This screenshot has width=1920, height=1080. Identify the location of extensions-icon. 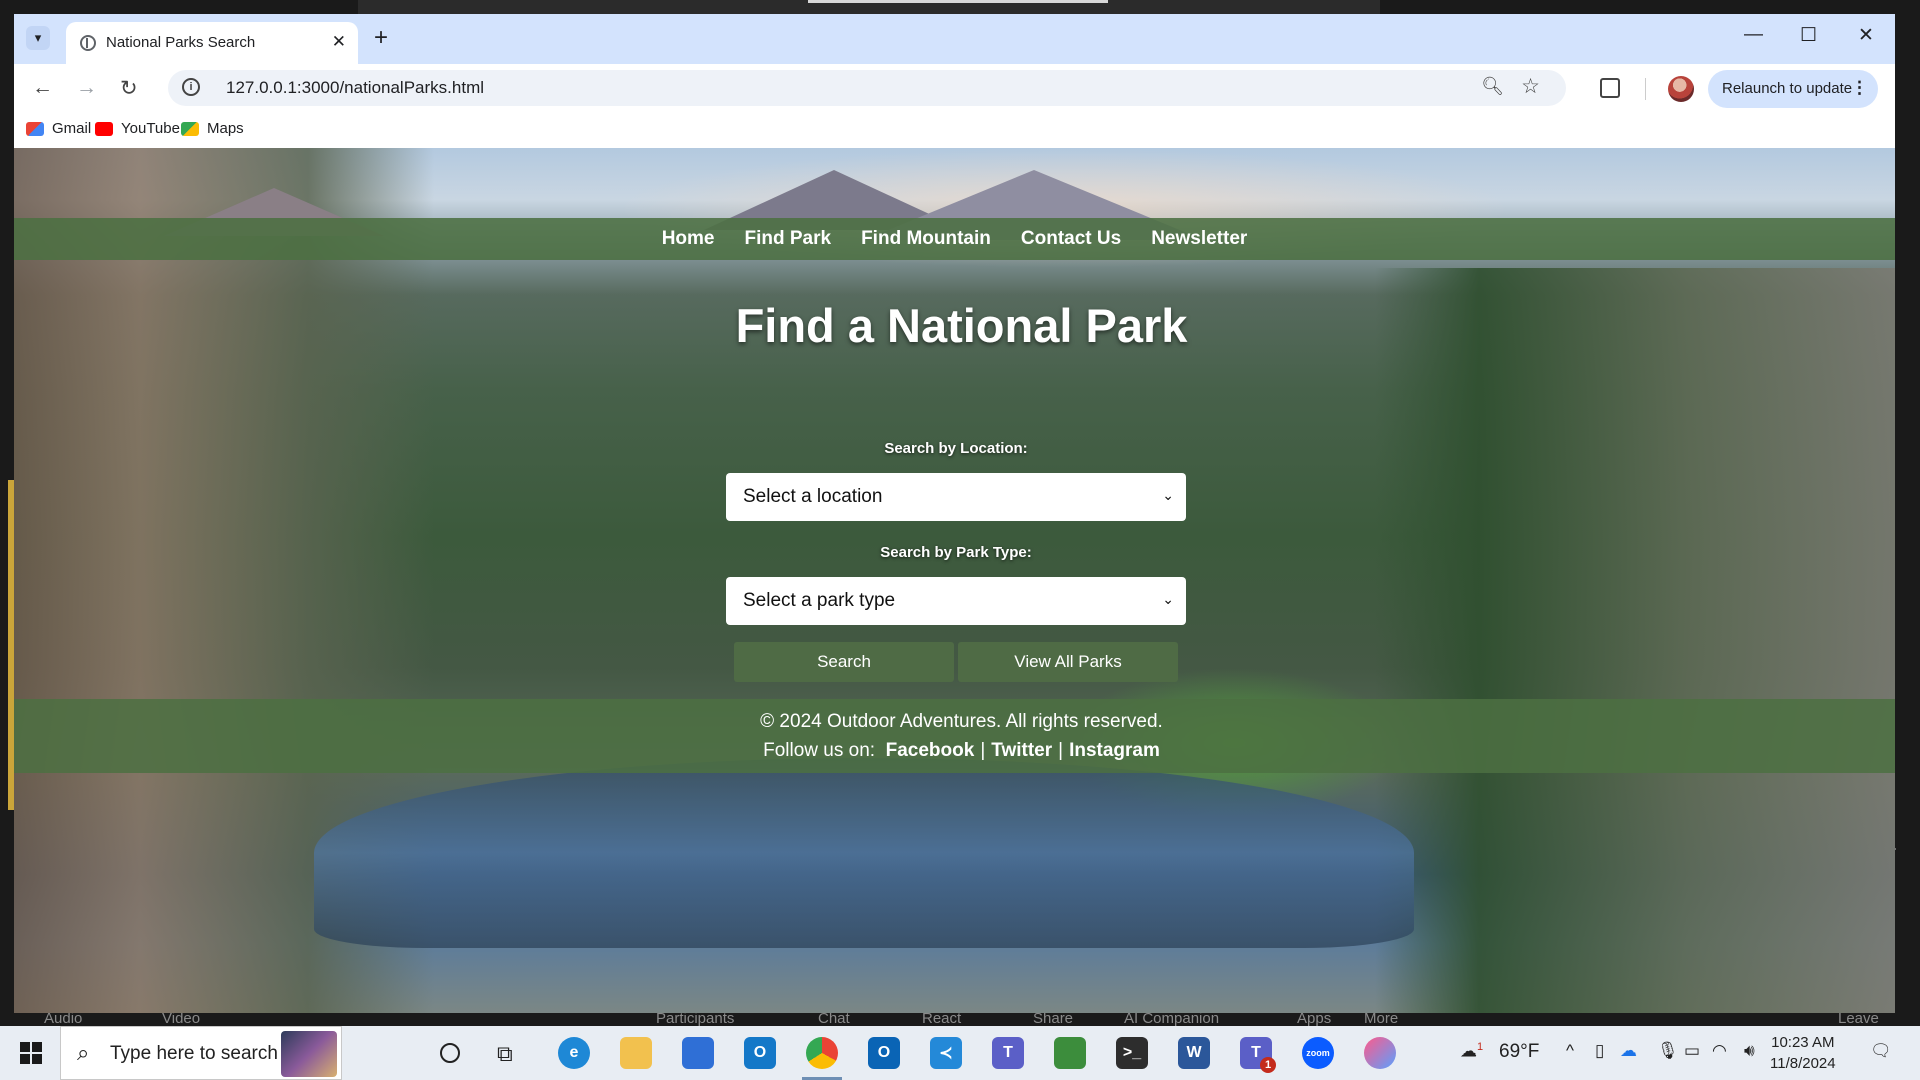
(1610, 88).